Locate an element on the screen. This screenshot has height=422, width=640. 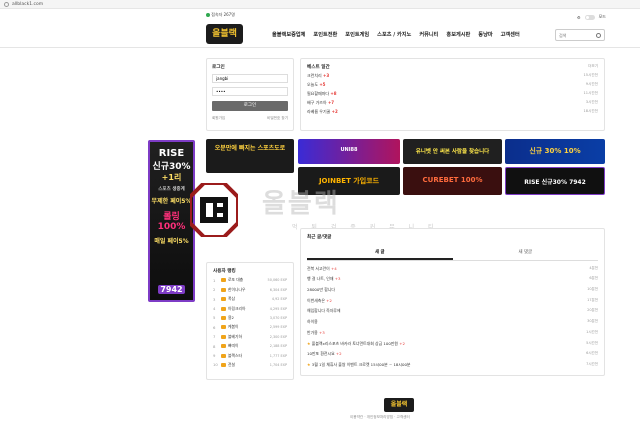
rank-row: 8 빠띠이 2,188 EXP is located at coordinates (250, 346).